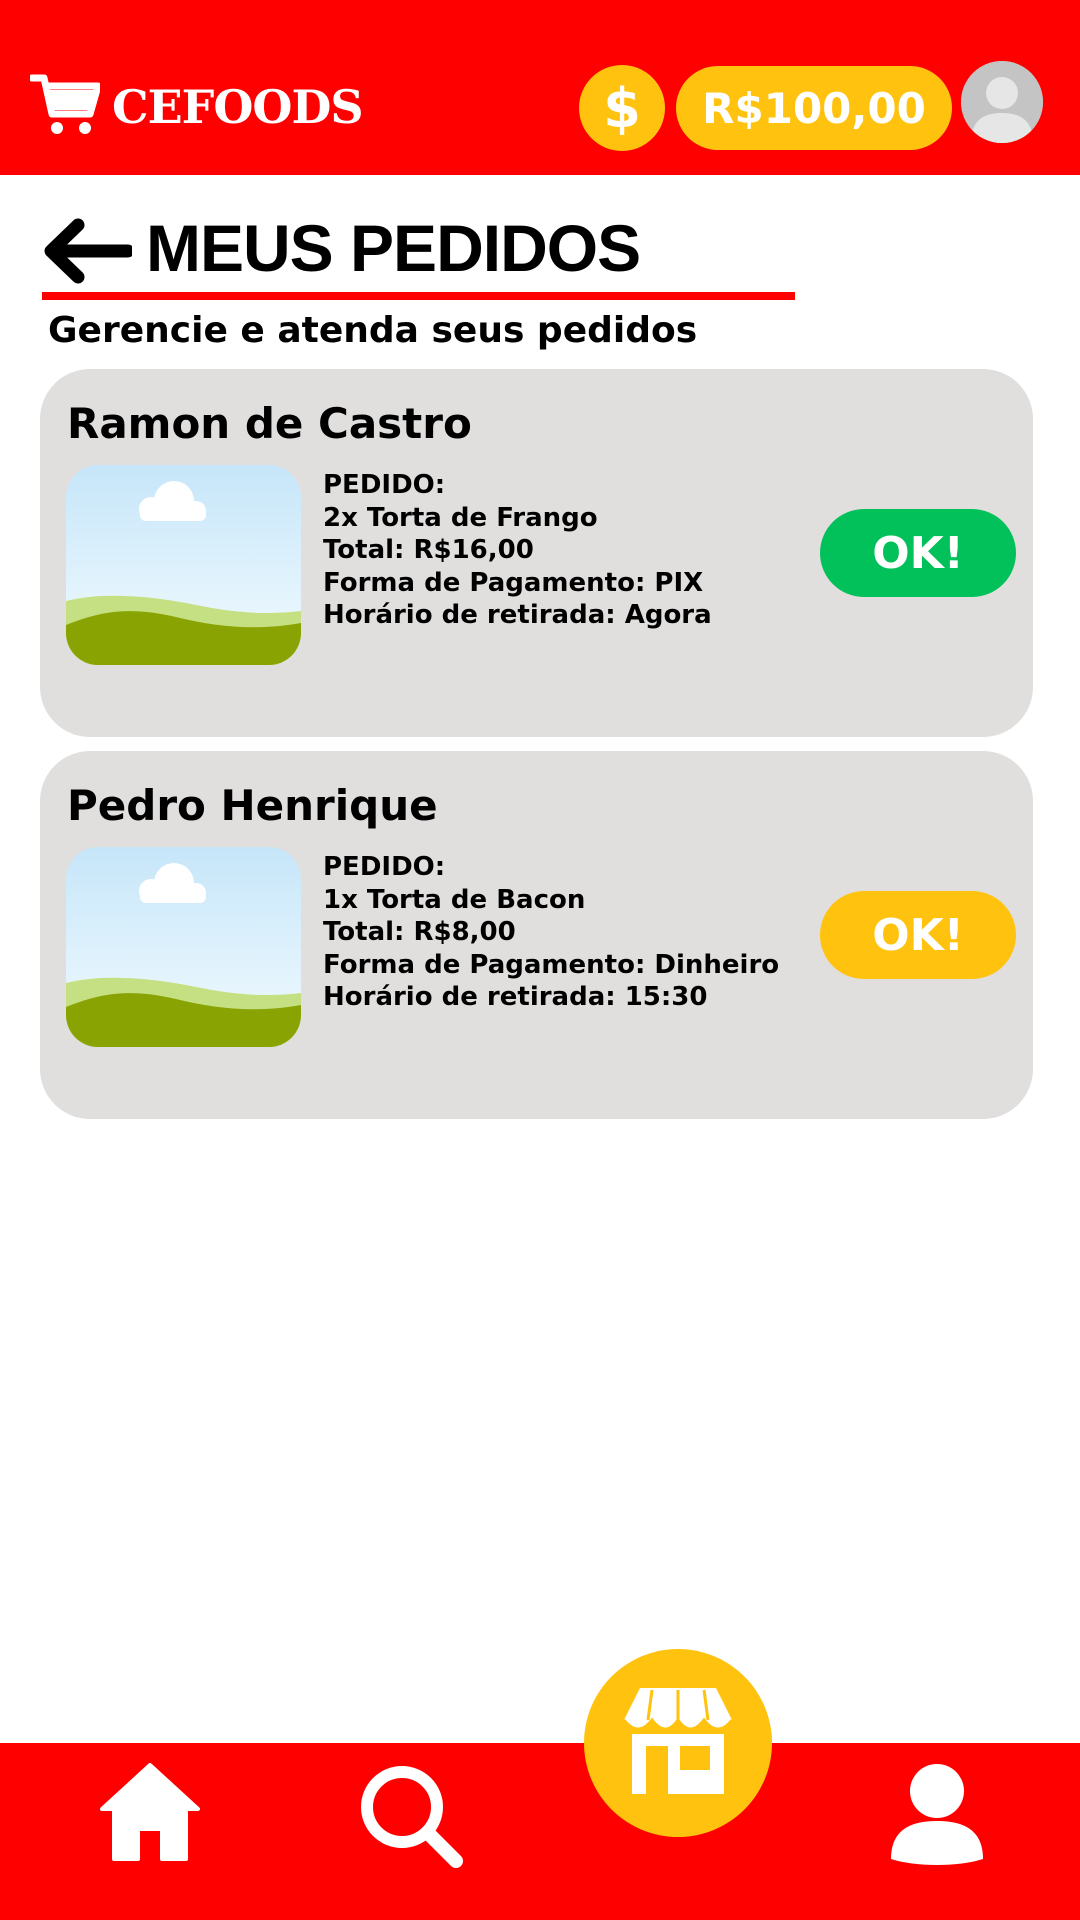  I want to click on store-button, so click(678, 1743).